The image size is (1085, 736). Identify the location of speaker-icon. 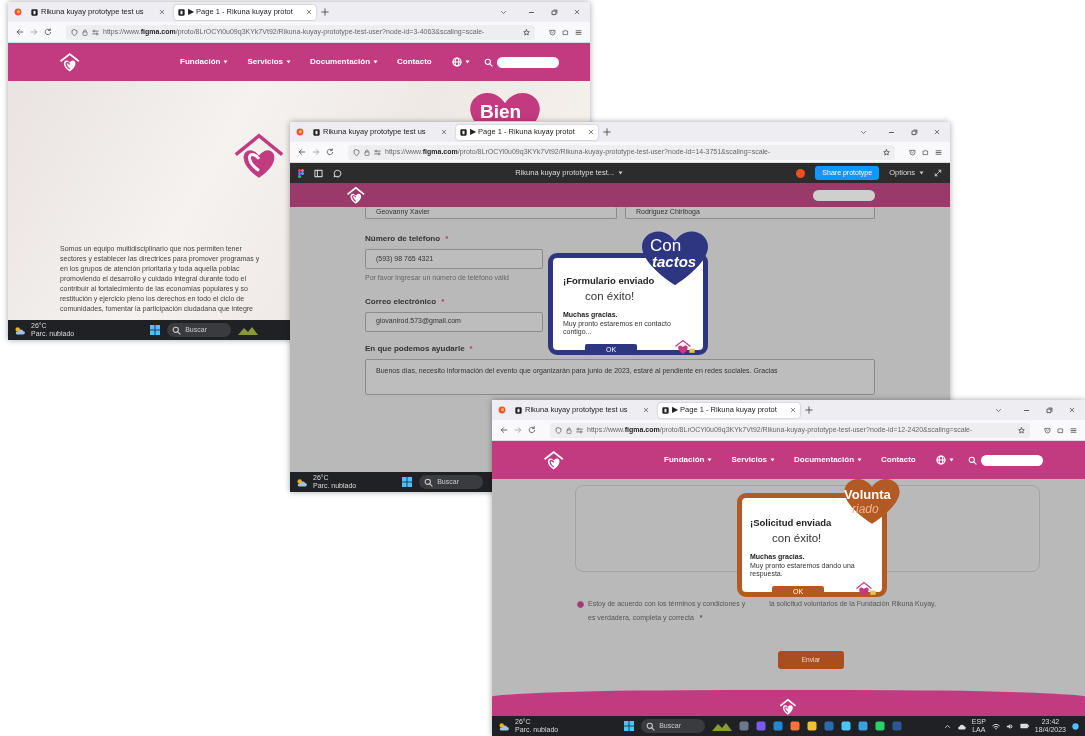
(1009, 726).